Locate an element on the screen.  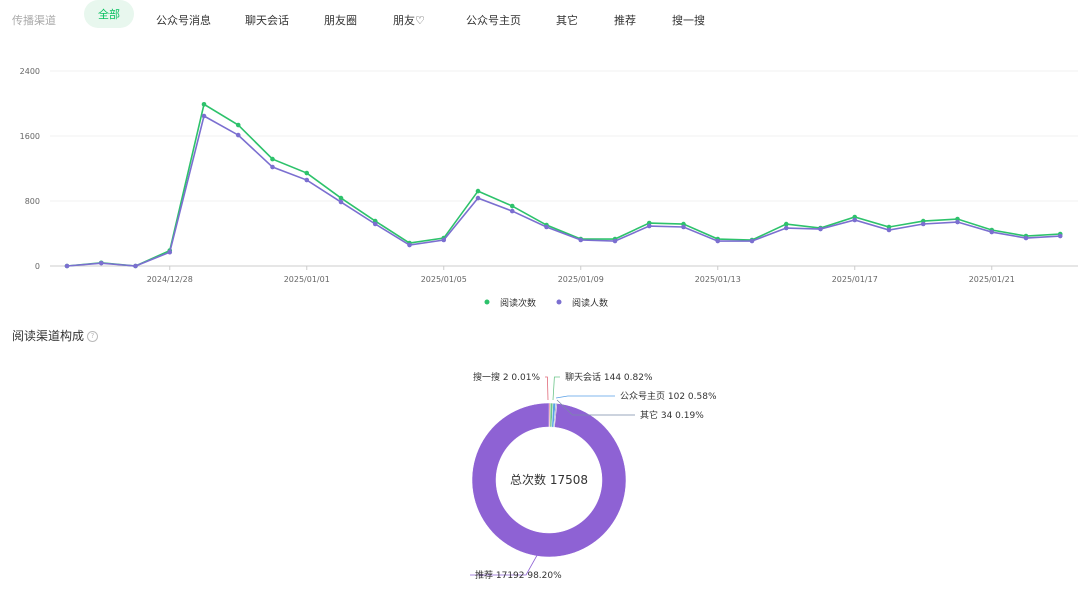
x-tick-label: 2025/01/17 is located at coordinates (855, 279).